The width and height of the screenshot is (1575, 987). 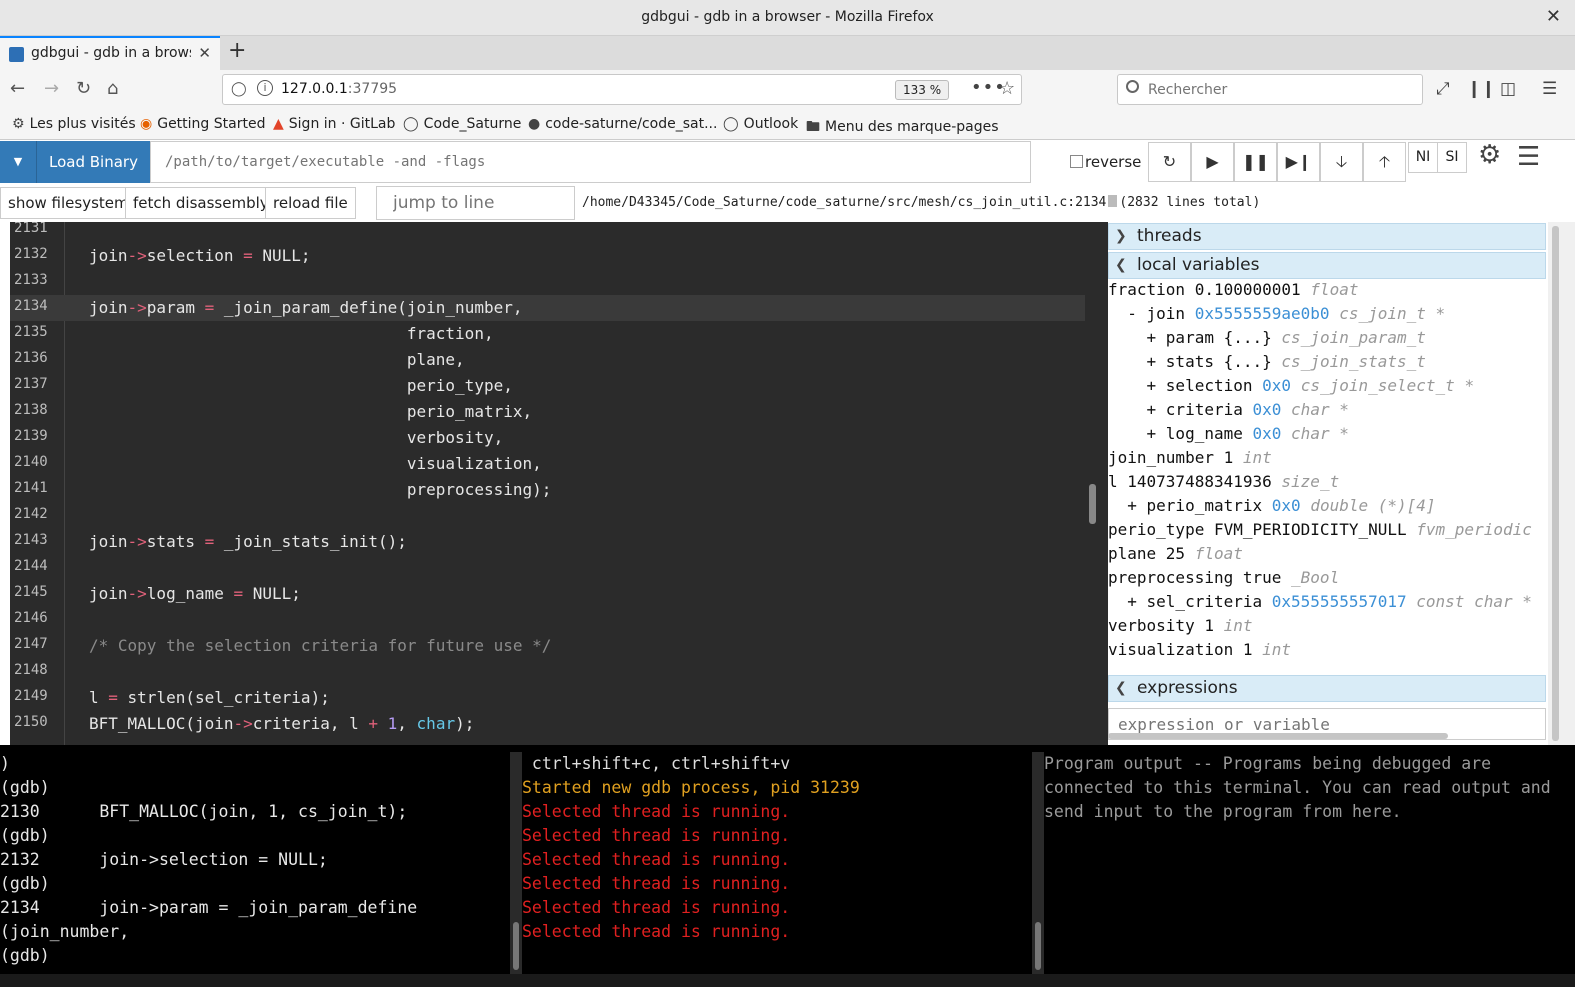 What do you see at coordinates (1553, 16) in the screenshot?
I see `window-close-icon: ✕` at bounding box center [1553, 16].